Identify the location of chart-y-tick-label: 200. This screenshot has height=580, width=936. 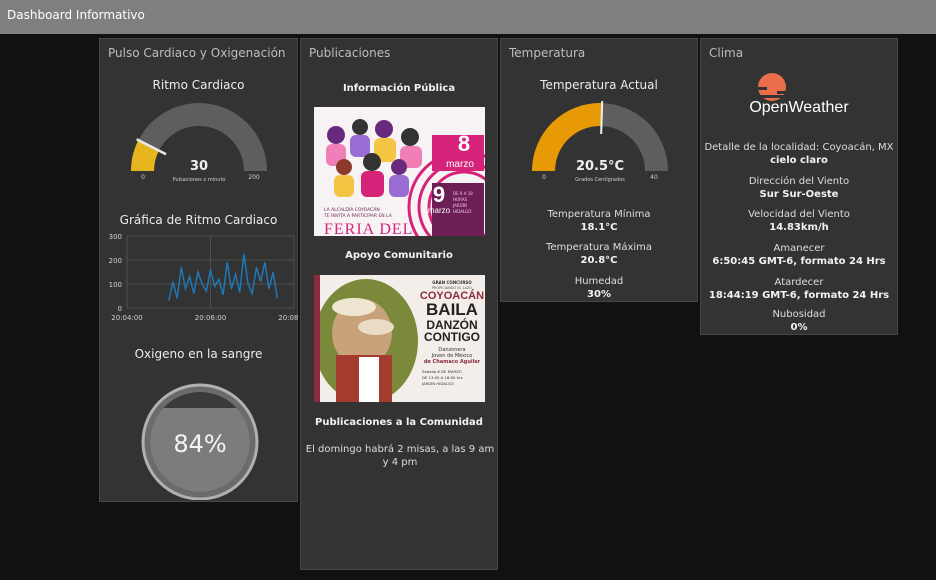
(115, 261).